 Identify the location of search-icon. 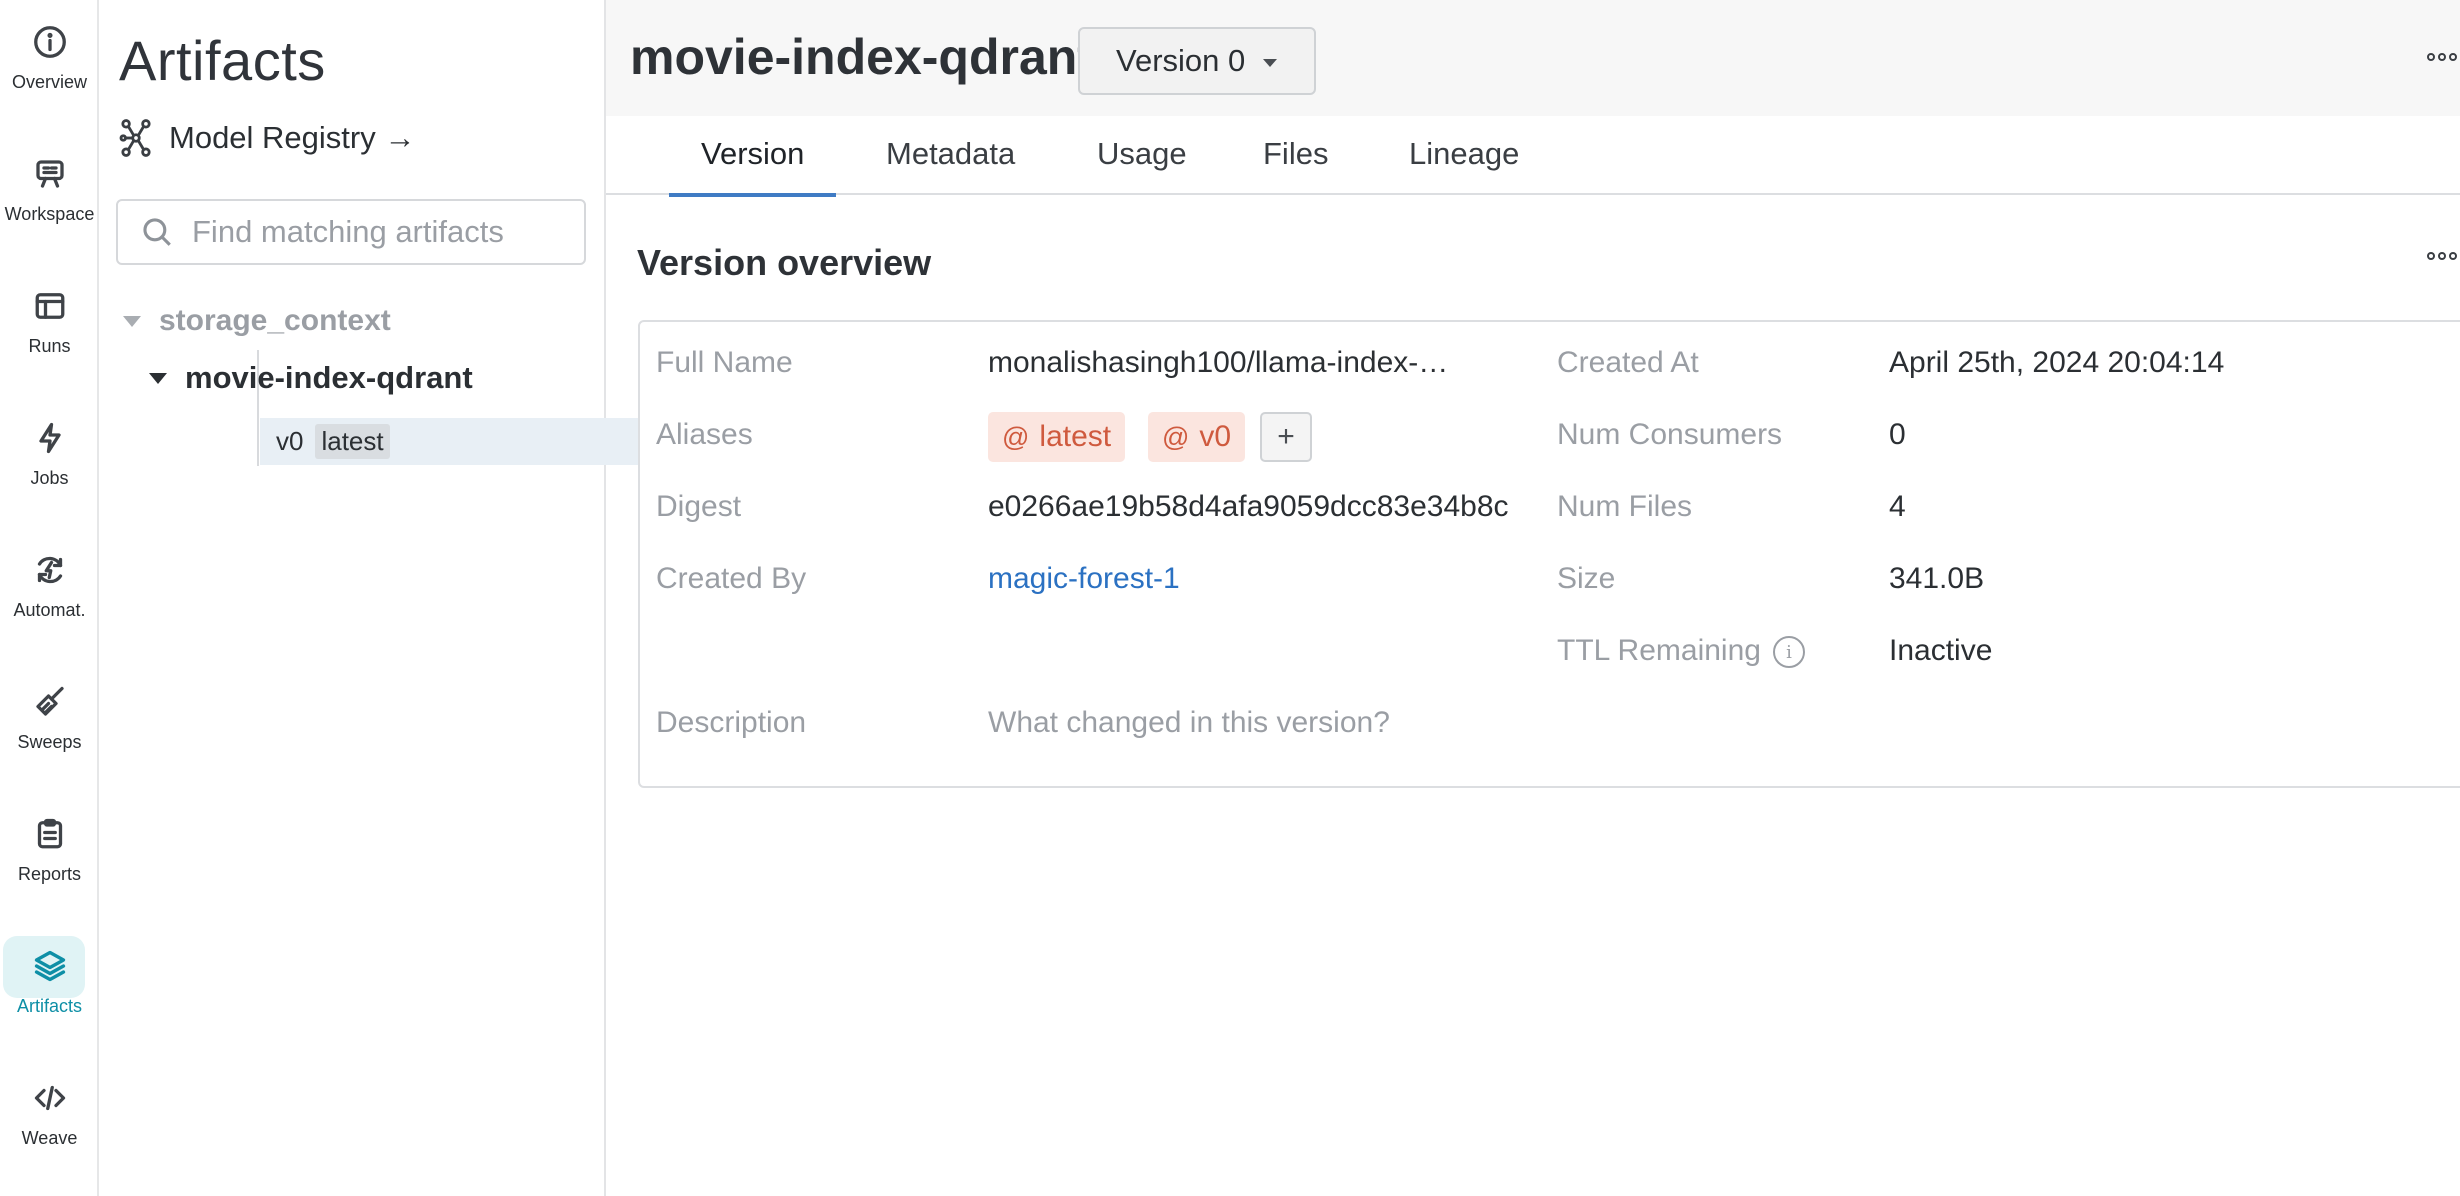
(157, 232).